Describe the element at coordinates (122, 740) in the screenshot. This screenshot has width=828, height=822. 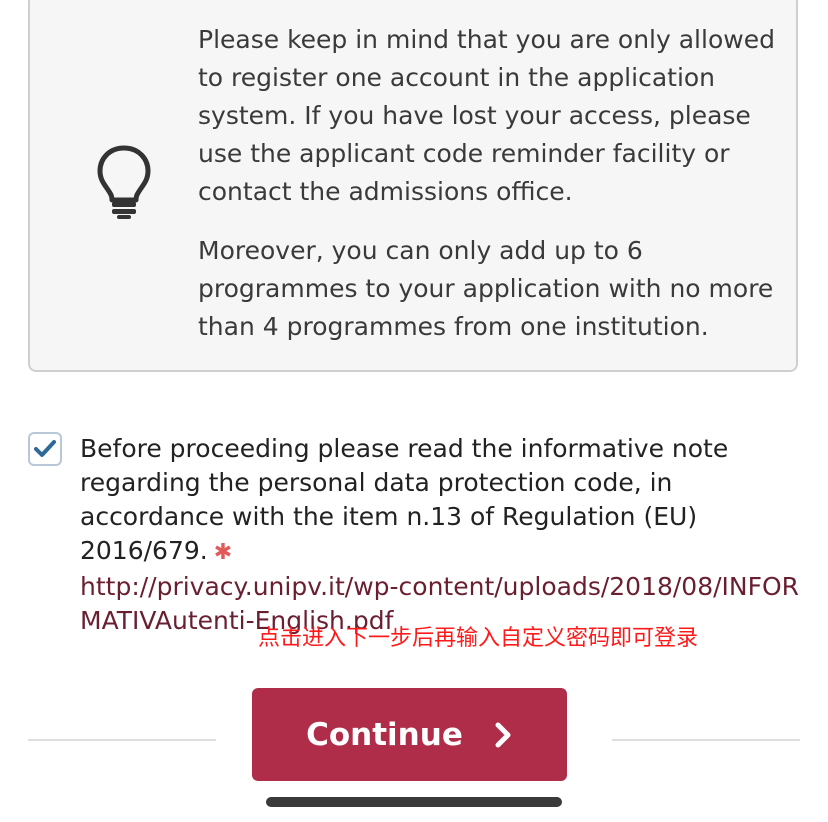
I see `divider-left` at that location.